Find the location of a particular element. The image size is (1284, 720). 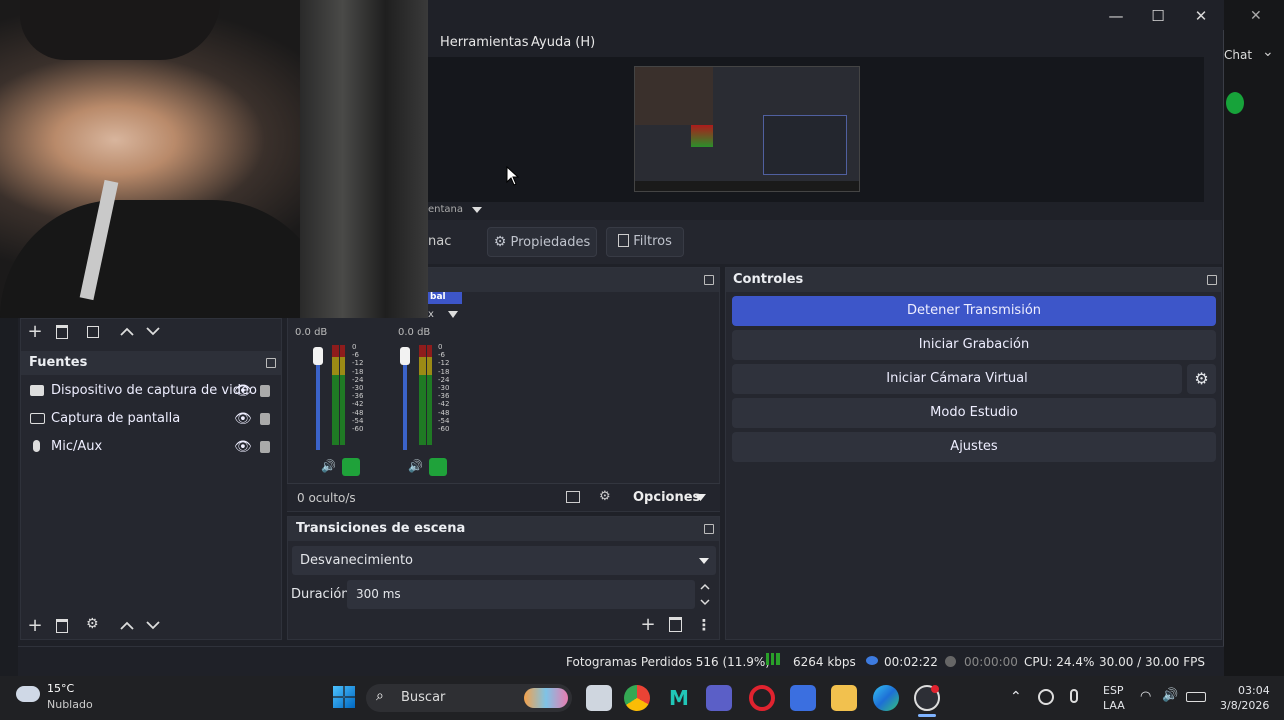

duration-input: 300 ms is located at coordinates (521, 594).